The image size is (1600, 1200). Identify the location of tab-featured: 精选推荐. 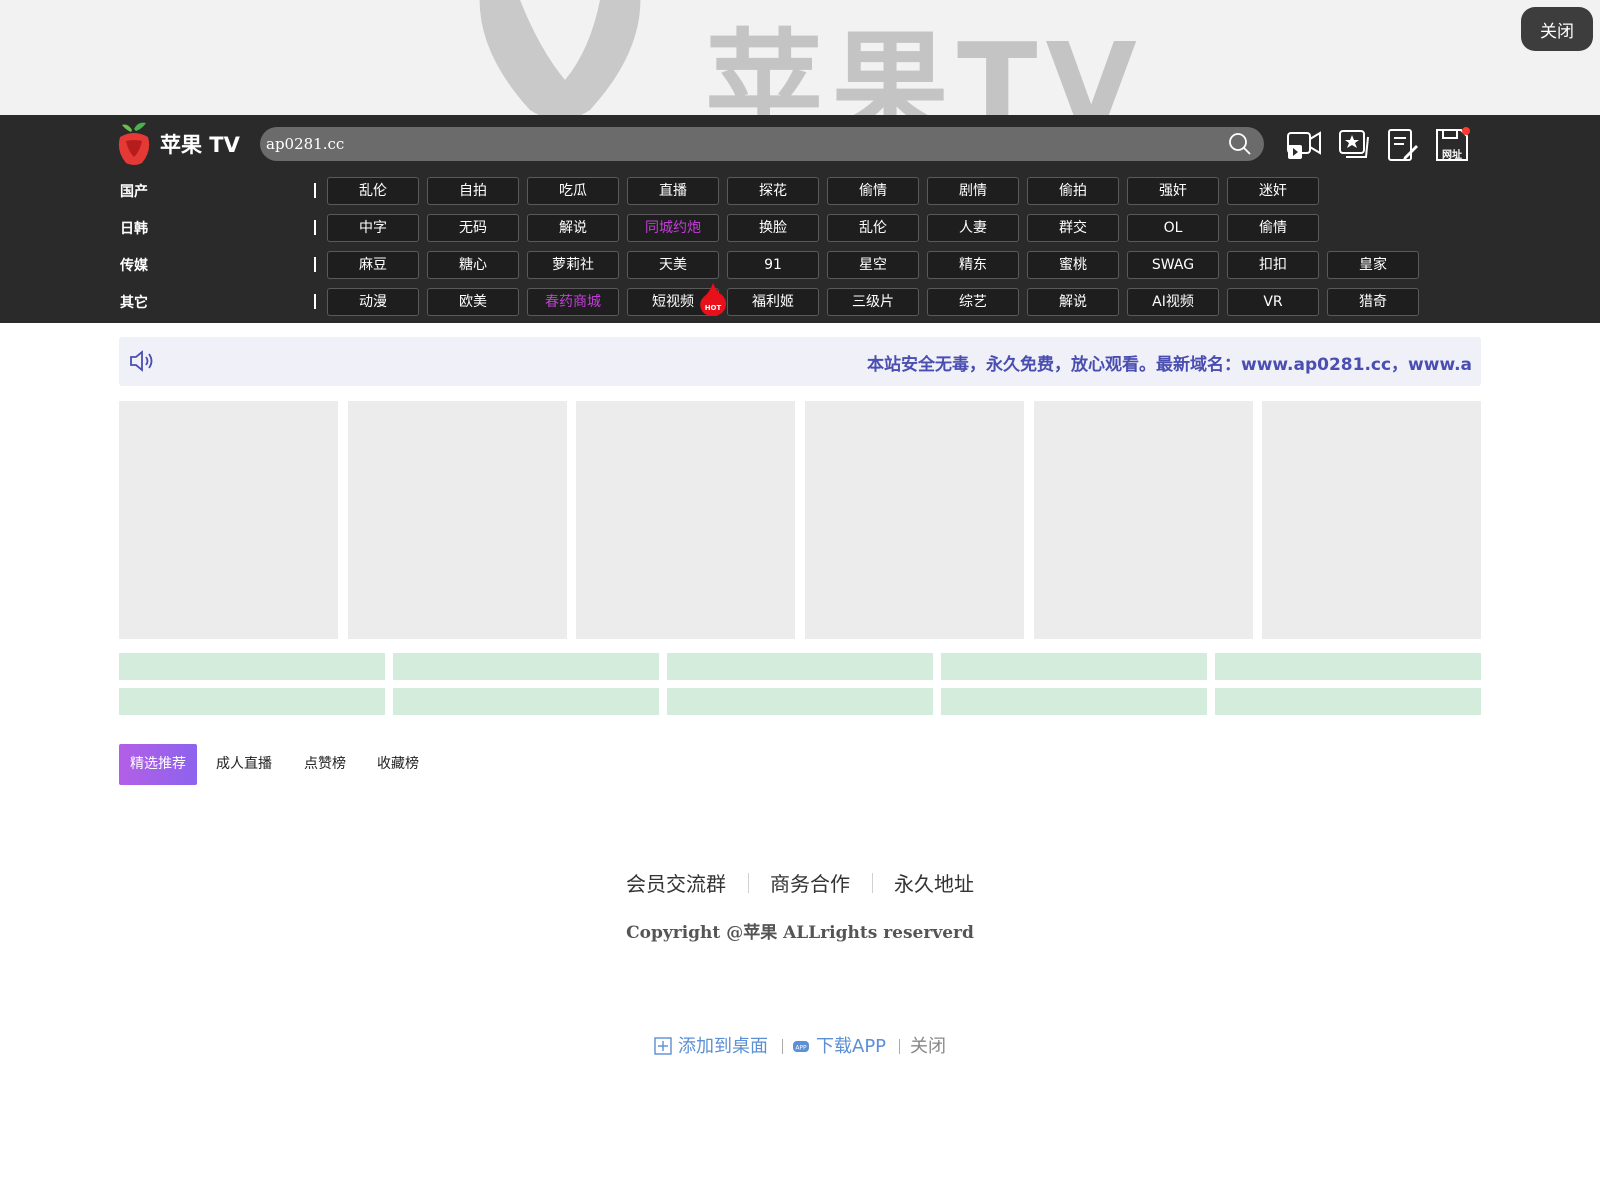
(158, 764).